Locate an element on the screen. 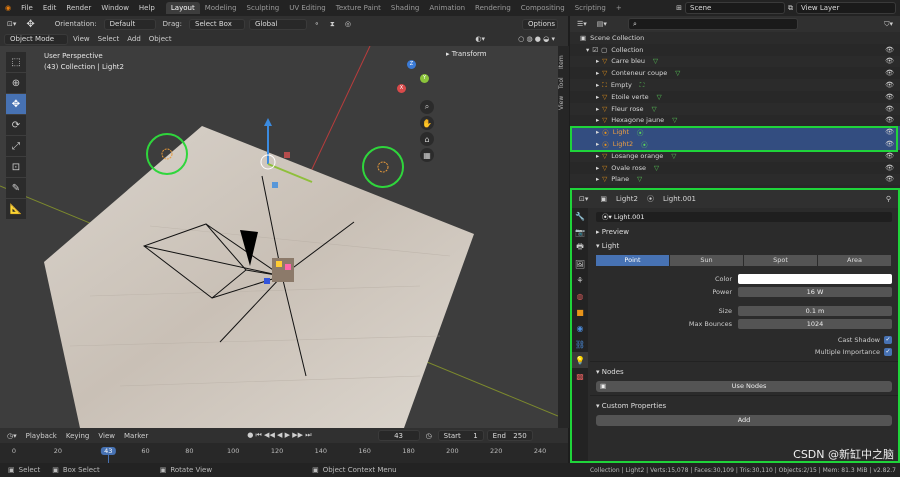  add-workspace-button: + is located at coordinates (619, 8).